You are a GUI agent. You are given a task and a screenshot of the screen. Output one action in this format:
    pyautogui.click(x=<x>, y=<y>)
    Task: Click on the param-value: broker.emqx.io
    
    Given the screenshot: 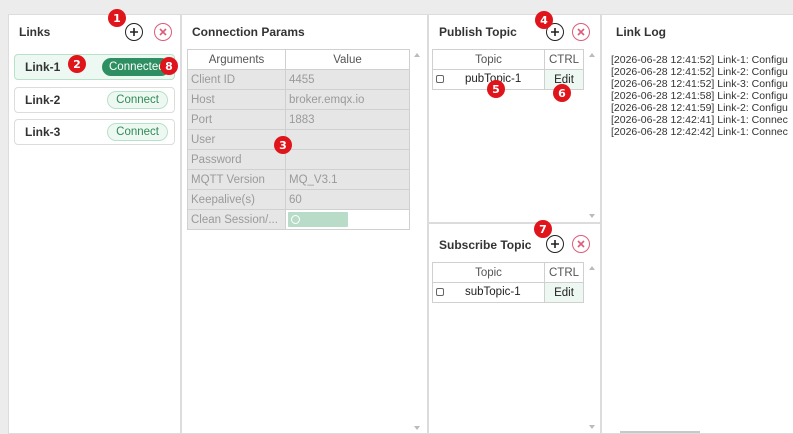 What is the action you would take?
    pyautogui.click(x=347, y=99)
    